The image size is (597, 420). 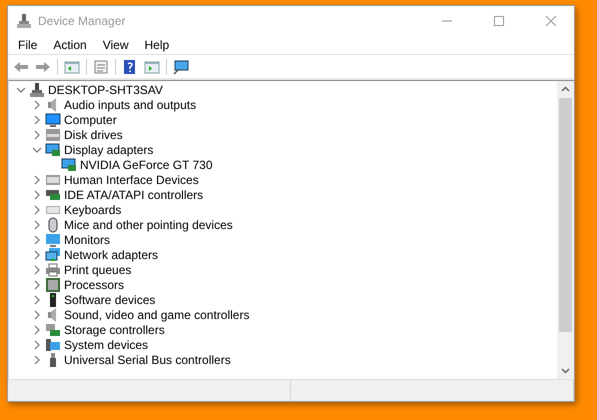 I want to click on tree-item-label: Disk drives, so click(x=93, y=135).